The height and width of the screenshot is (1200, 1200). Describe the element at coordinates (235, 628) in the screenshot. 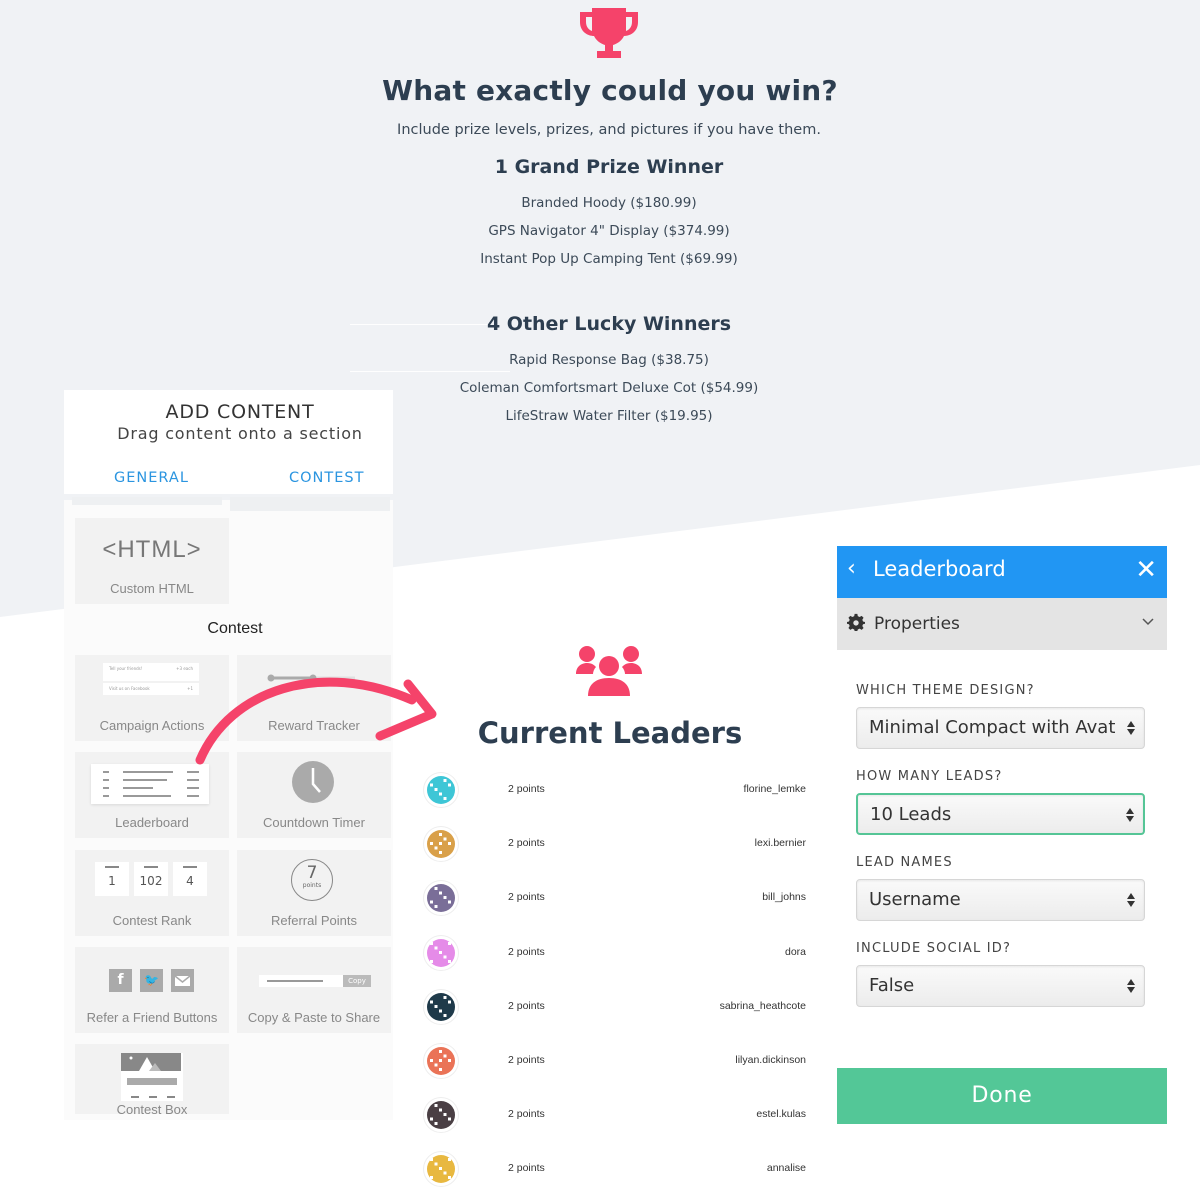

I see `contest-section-label: Contest` at that location.